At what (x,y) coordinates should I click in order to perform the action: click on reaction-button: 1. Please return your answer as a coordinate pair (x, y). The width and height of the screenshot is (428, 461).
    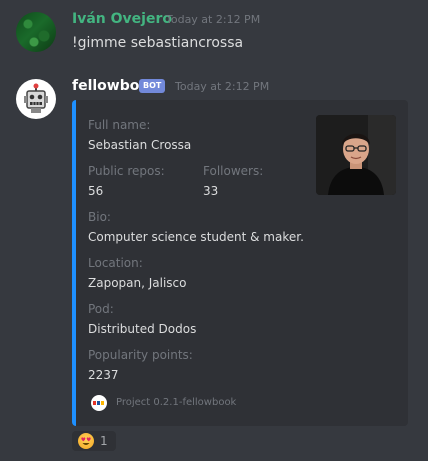
    Looking at the image, I should click on (94, 441).